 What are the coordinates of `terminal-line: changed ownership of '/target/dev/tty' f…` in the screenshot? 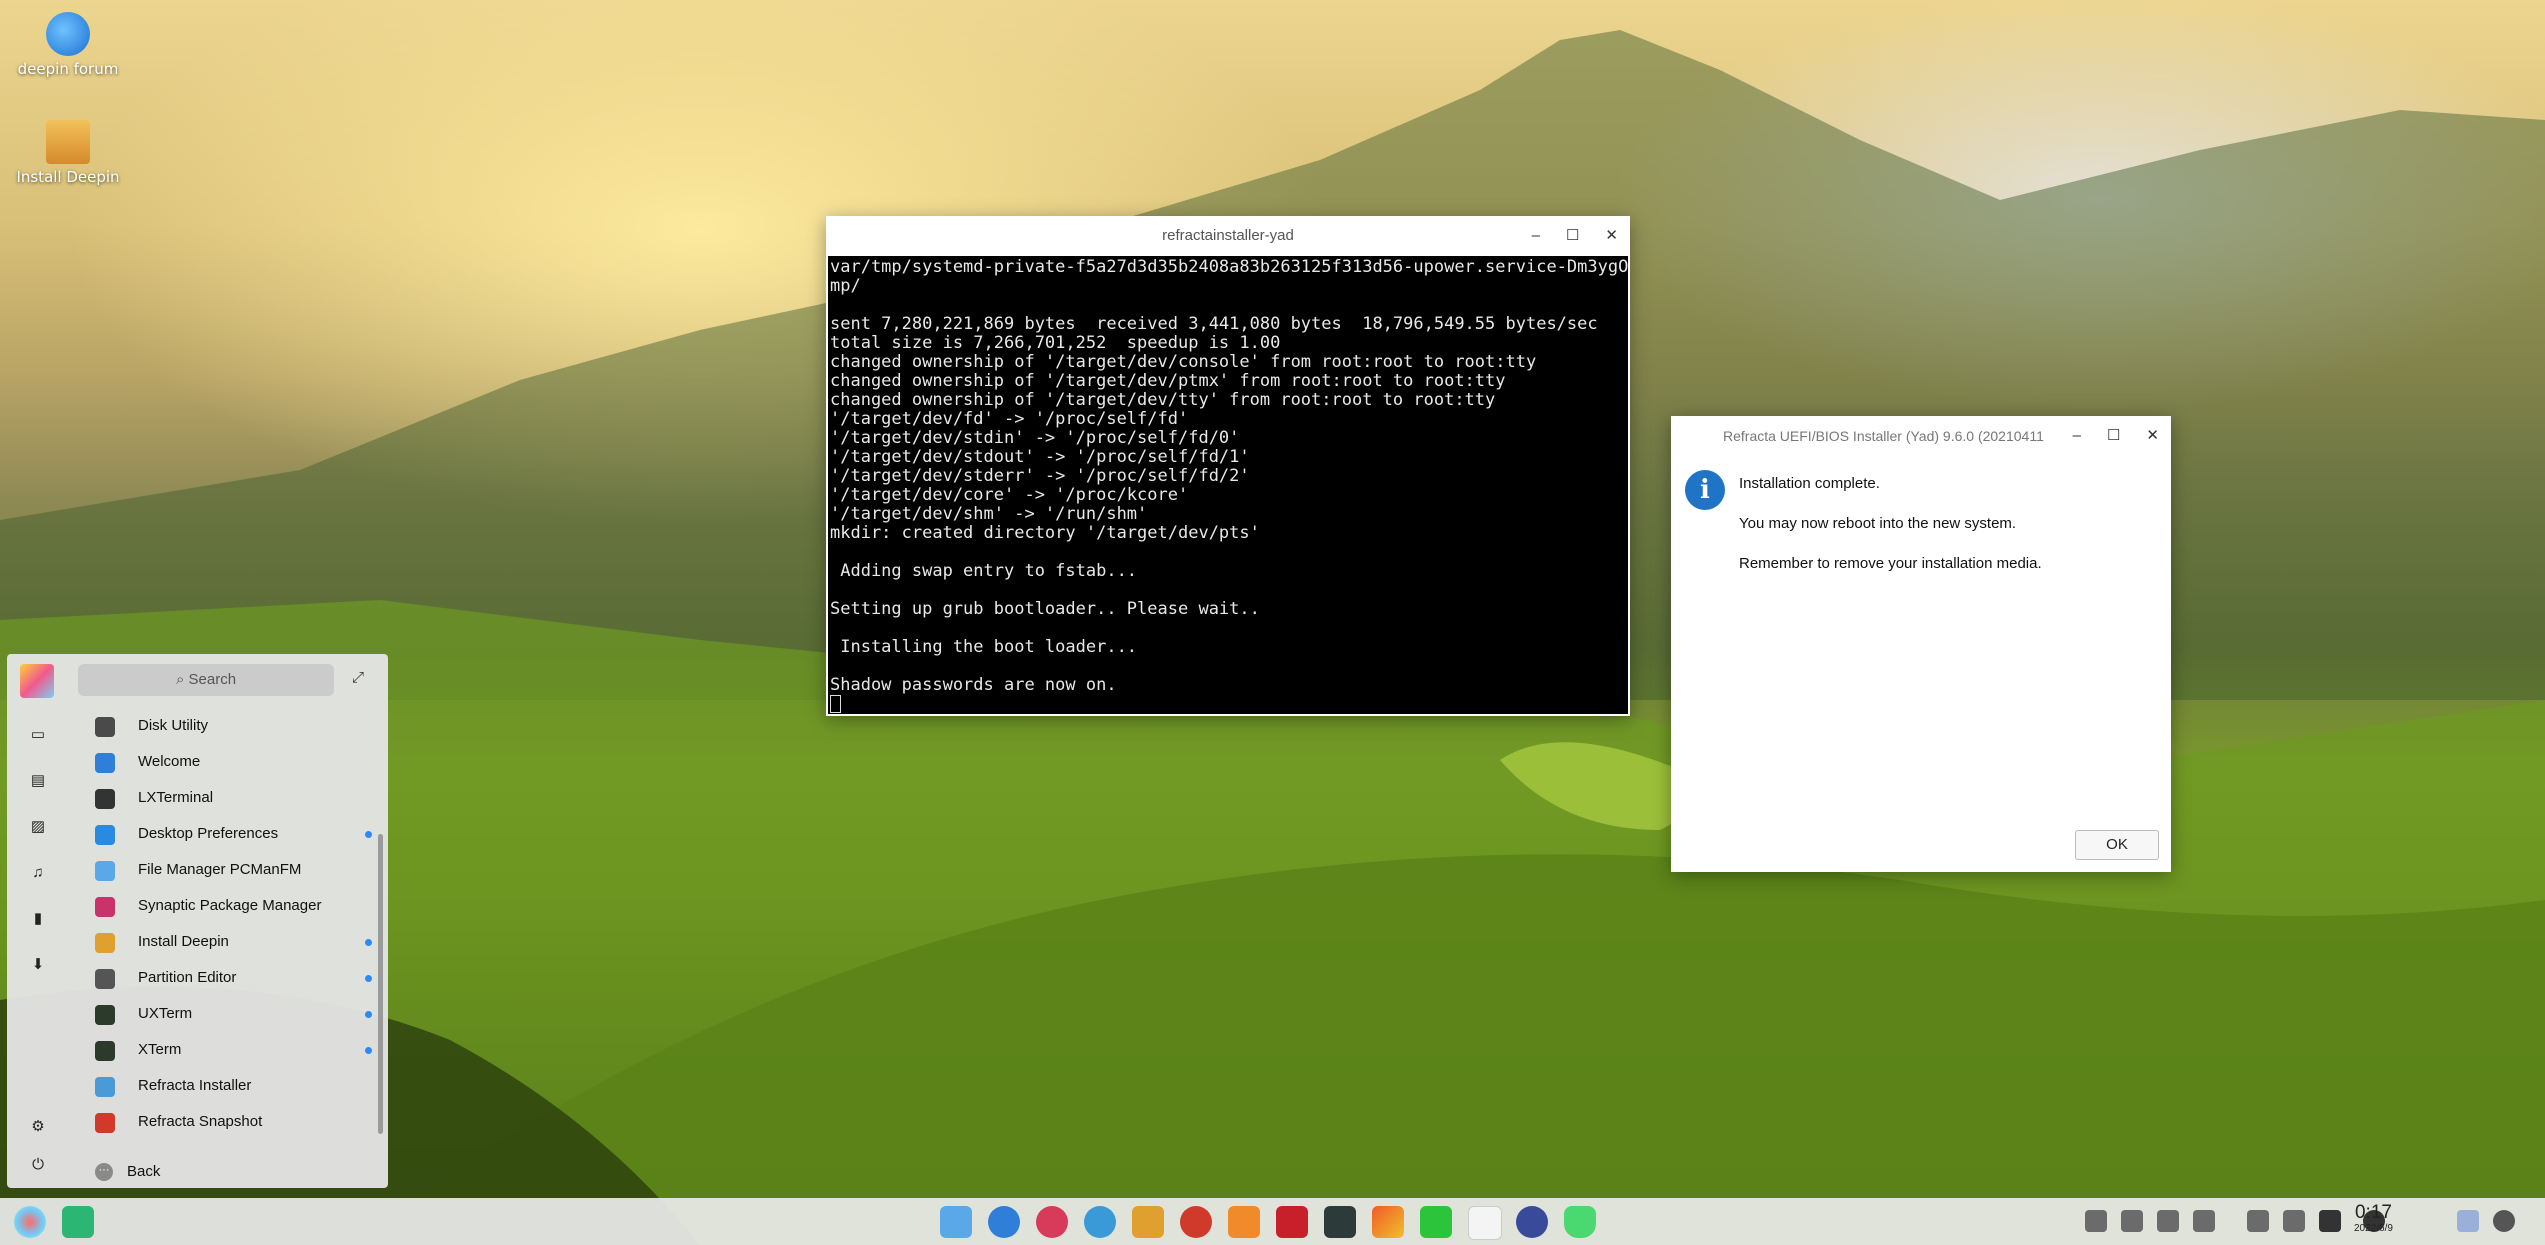 It's located at (1163, 400).